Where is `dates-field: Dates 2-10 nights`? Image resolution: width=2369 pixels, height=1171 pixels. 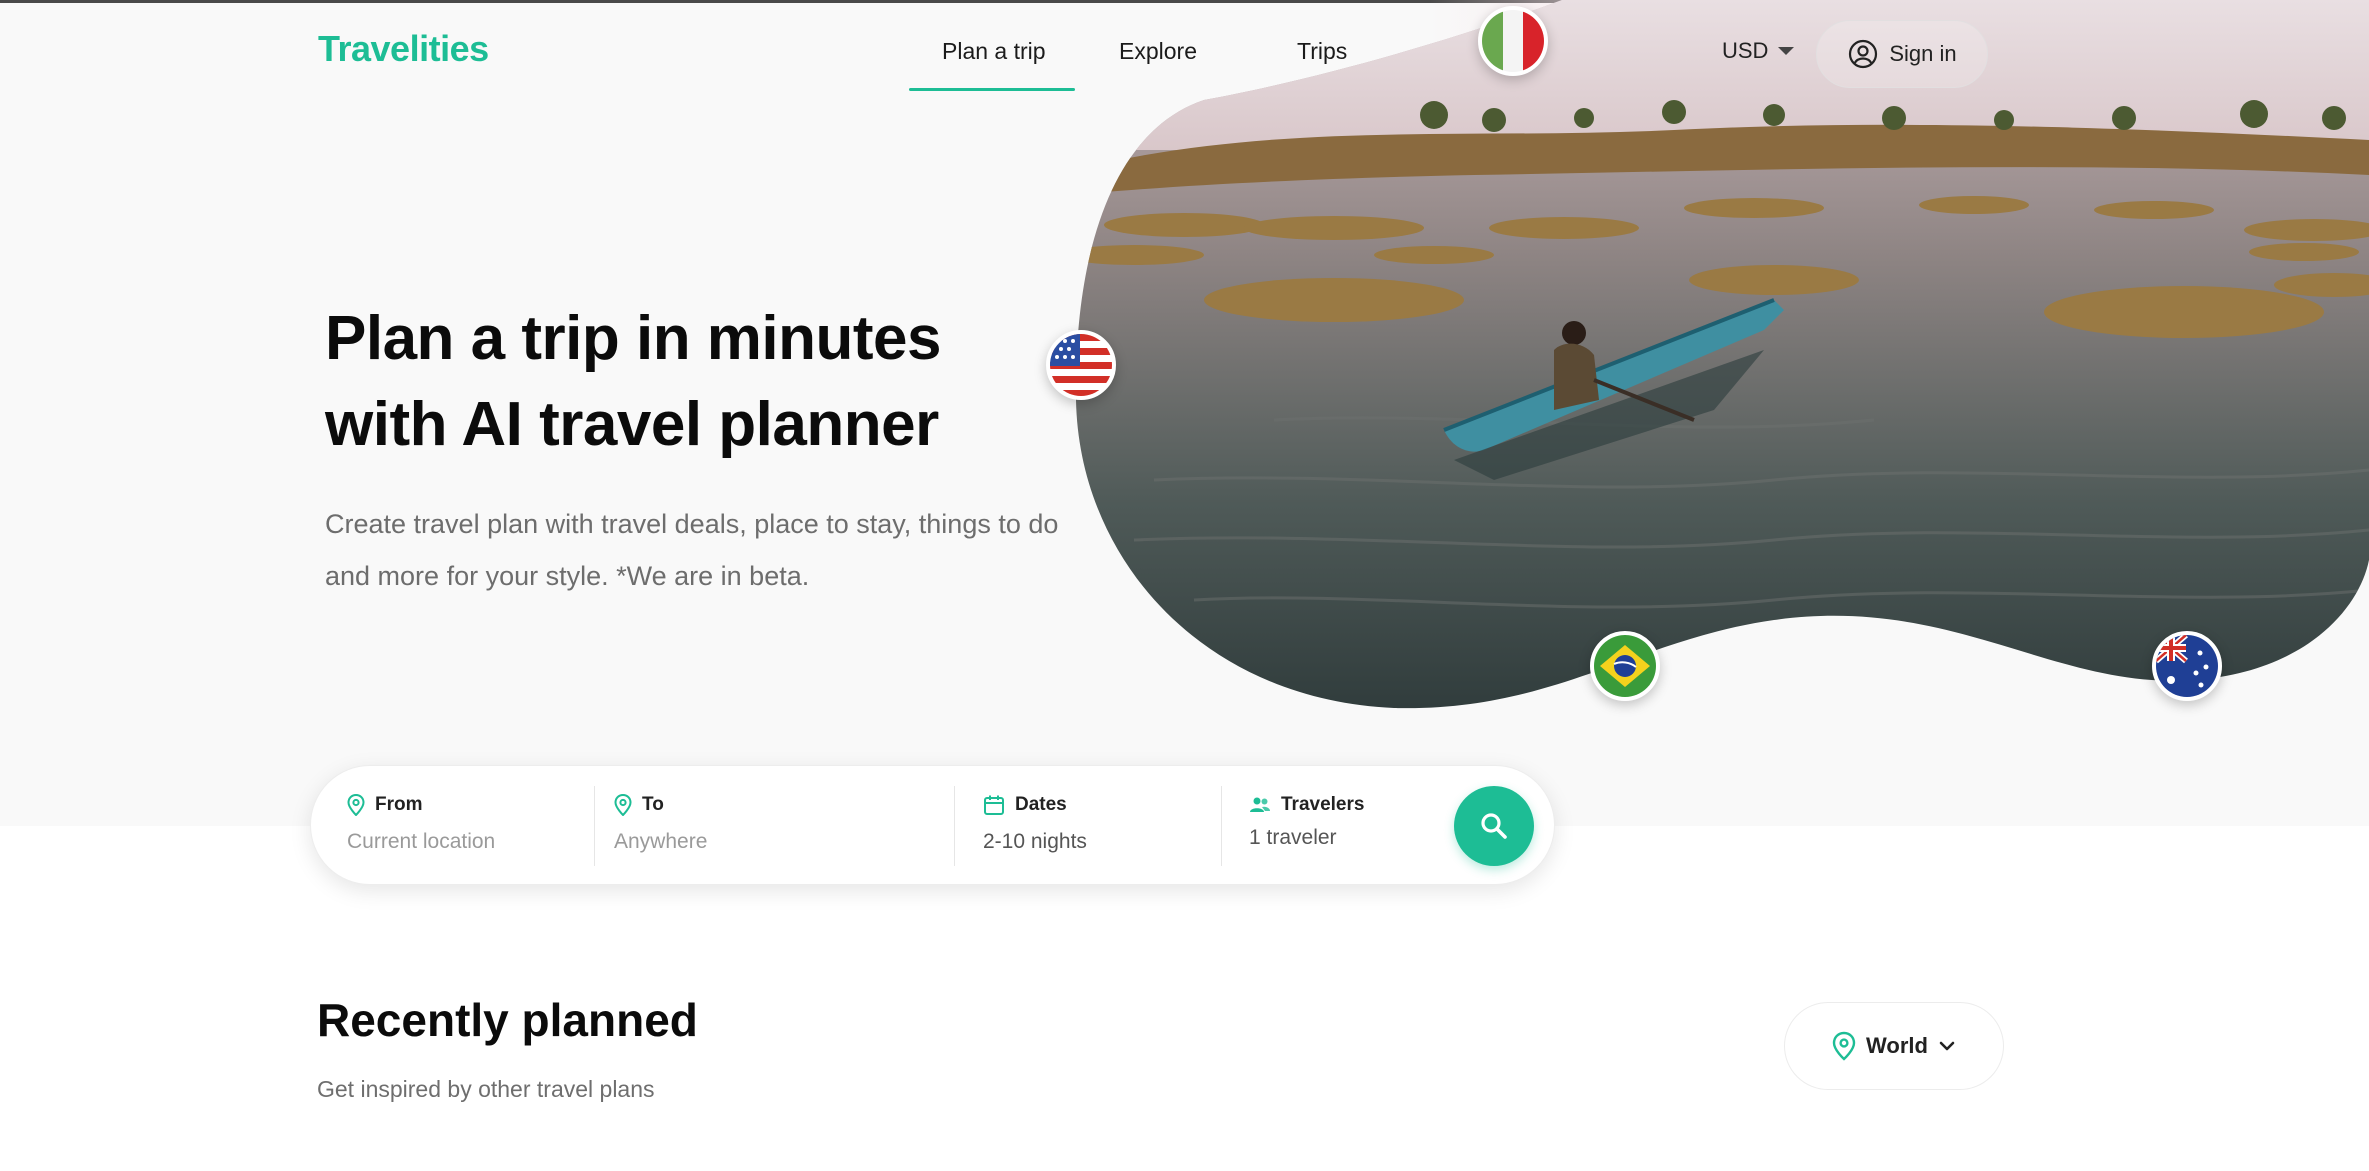
dates-field: Dates 2-10 nights is located at coordinates (1103, 826).